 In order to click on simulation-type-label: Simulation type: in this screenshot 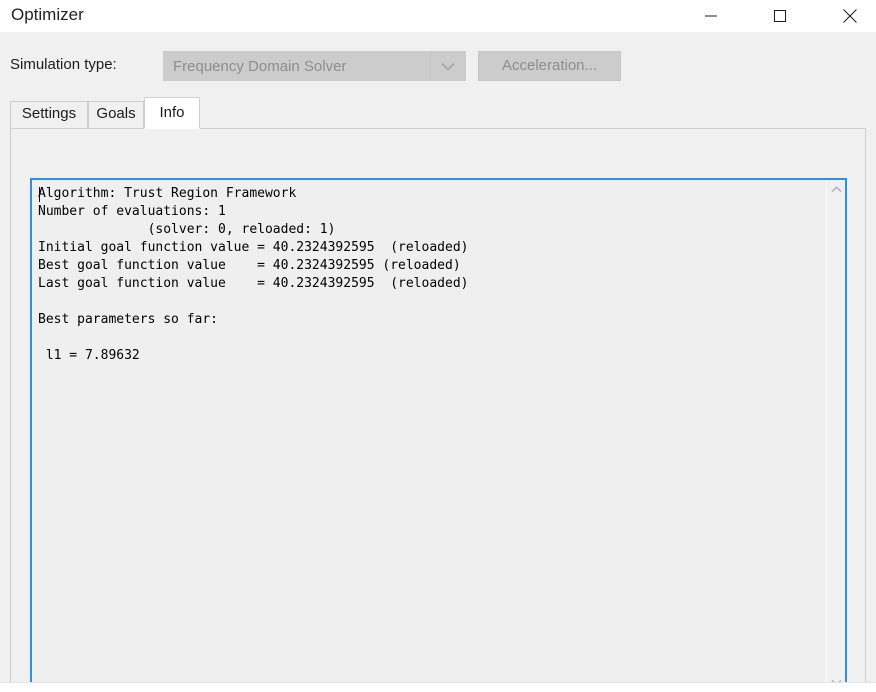, I will do `click(63, 64)`.